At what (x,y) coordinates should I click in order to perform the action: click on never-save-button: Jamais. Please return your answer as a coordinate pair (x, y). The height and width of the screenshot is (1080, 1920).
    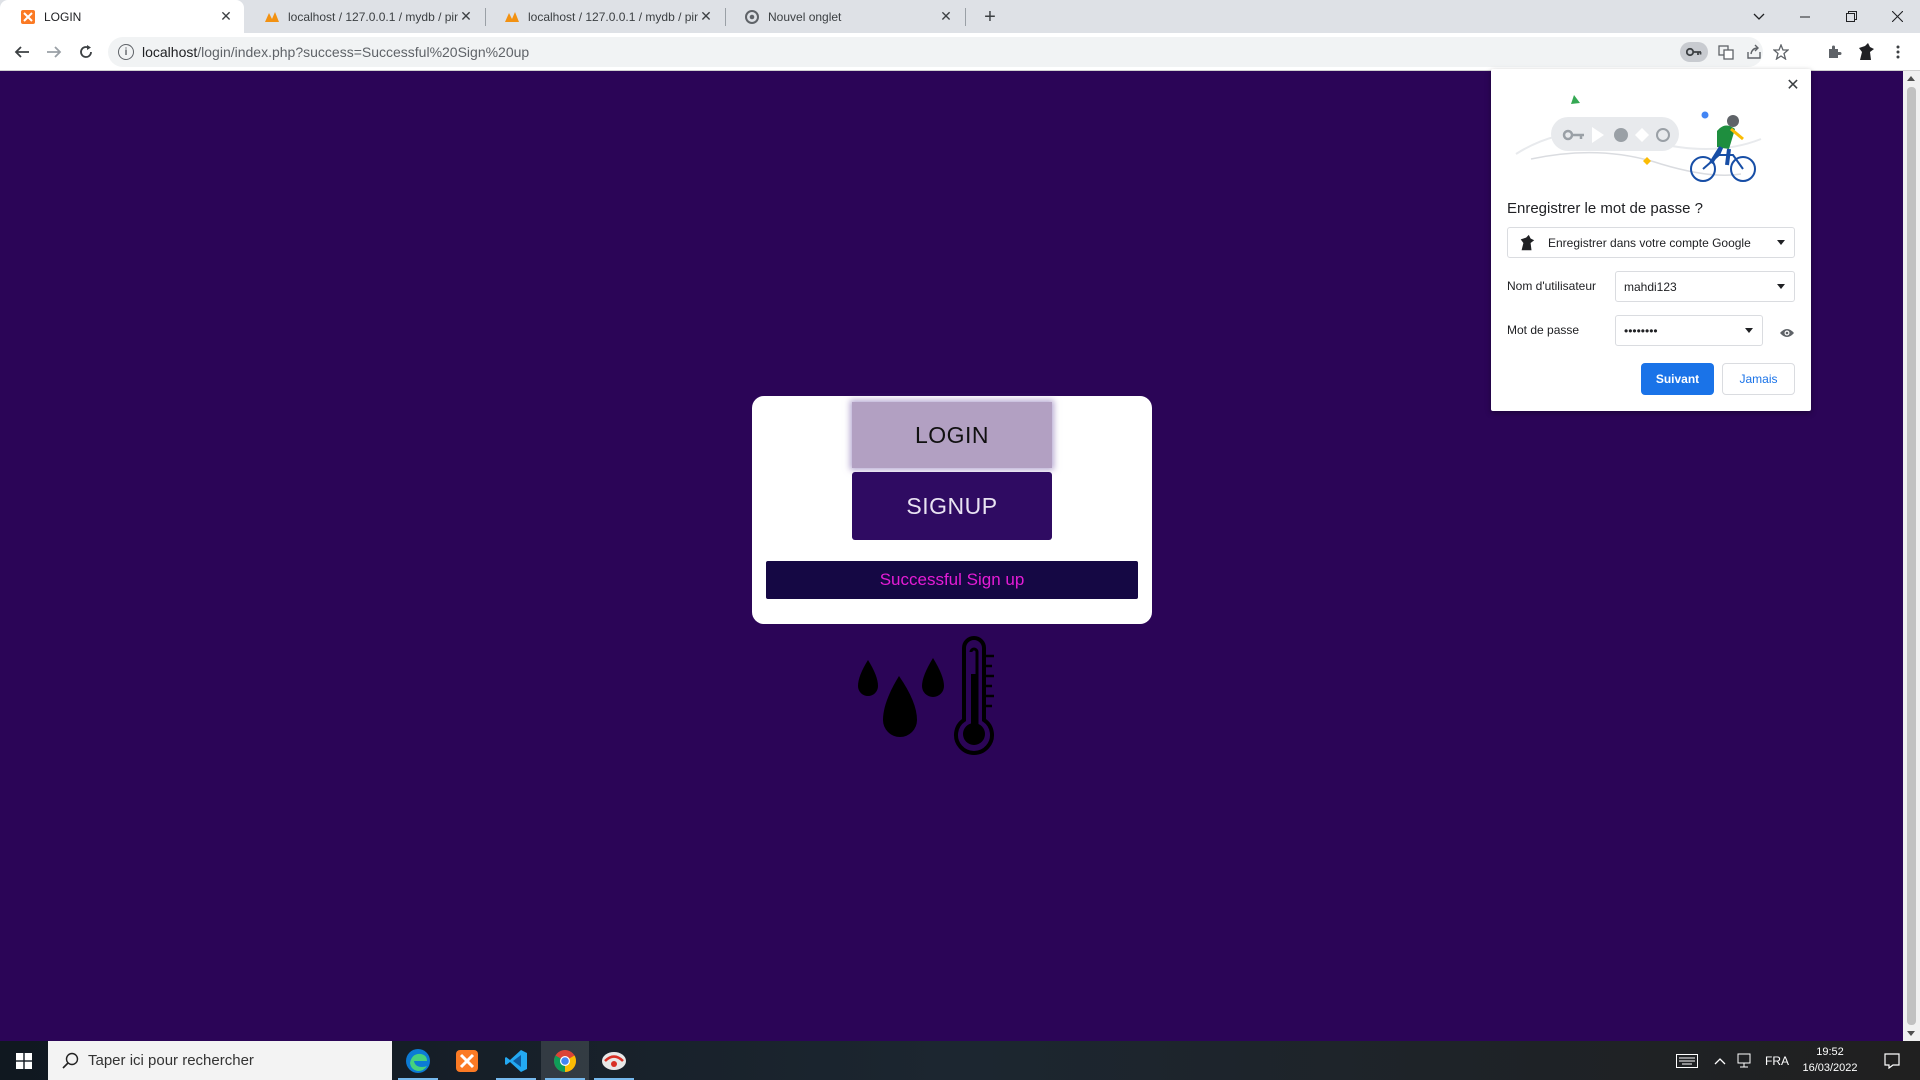
    Looking at the image, I should click on (1758, 379).